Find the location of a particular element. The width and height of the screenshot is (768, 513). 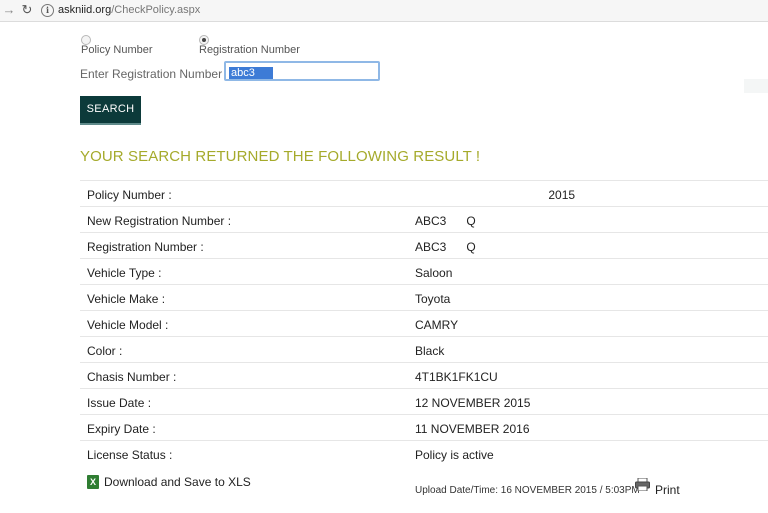

row-label: Chasis Number : is located at coordinates (132, 377).